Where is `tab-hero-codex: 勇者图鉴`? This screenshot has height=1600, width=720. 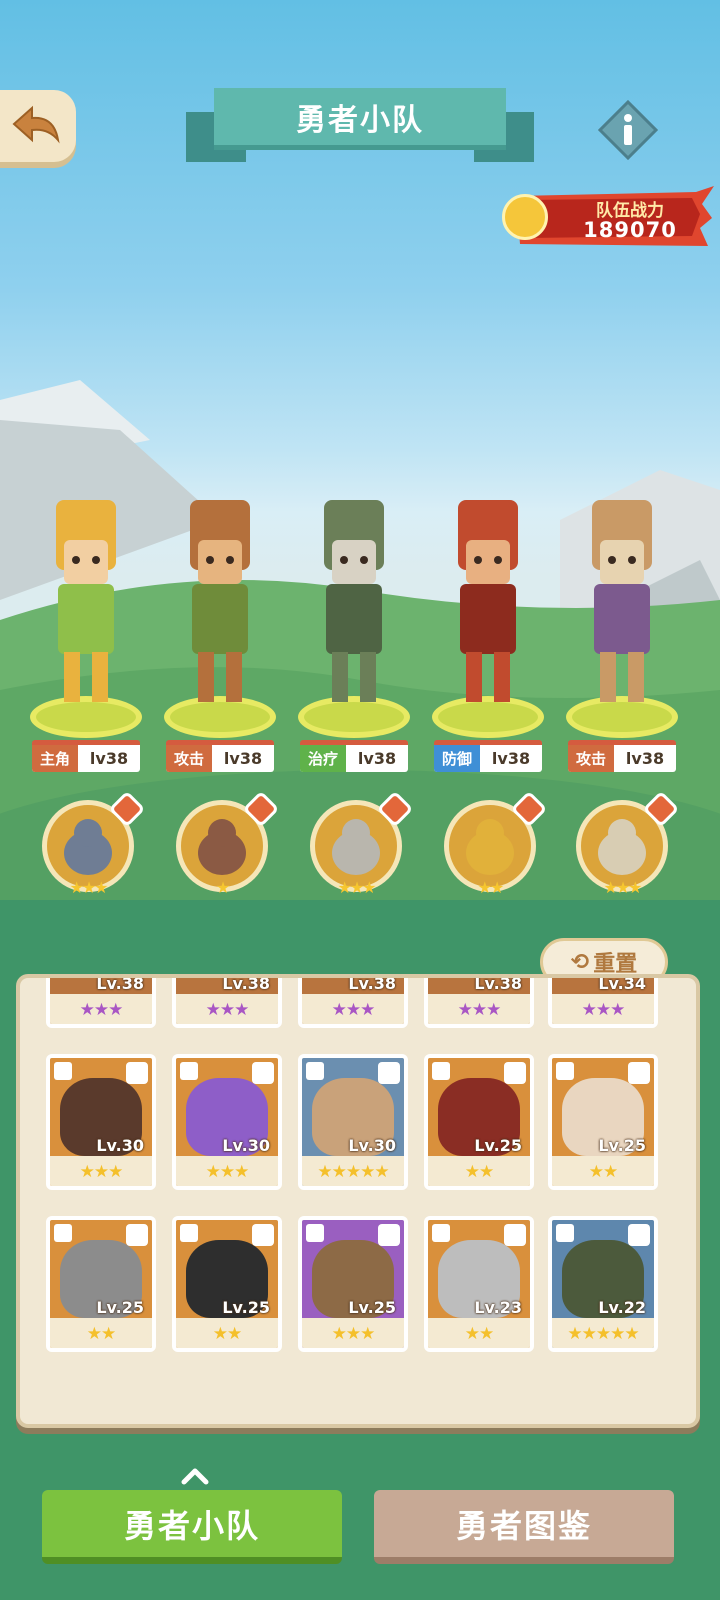
tab-hero-codex: 勇者图鉴 is located at coordinates (524, 1527).